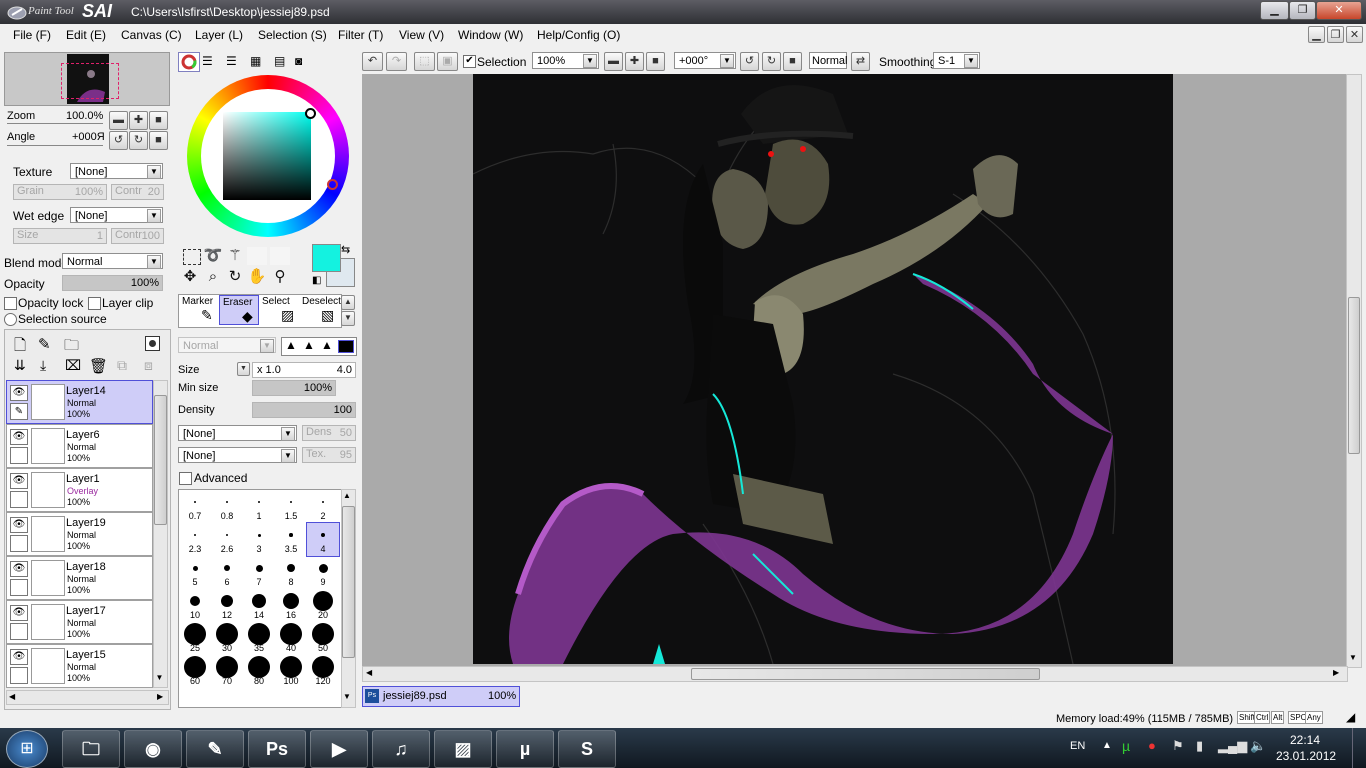 The width and height of the screenshot is (1366, 768). Describe the element at coordinates (279, 61) in the screenshot. I see `scratchpad-tab: ▤` at that location.